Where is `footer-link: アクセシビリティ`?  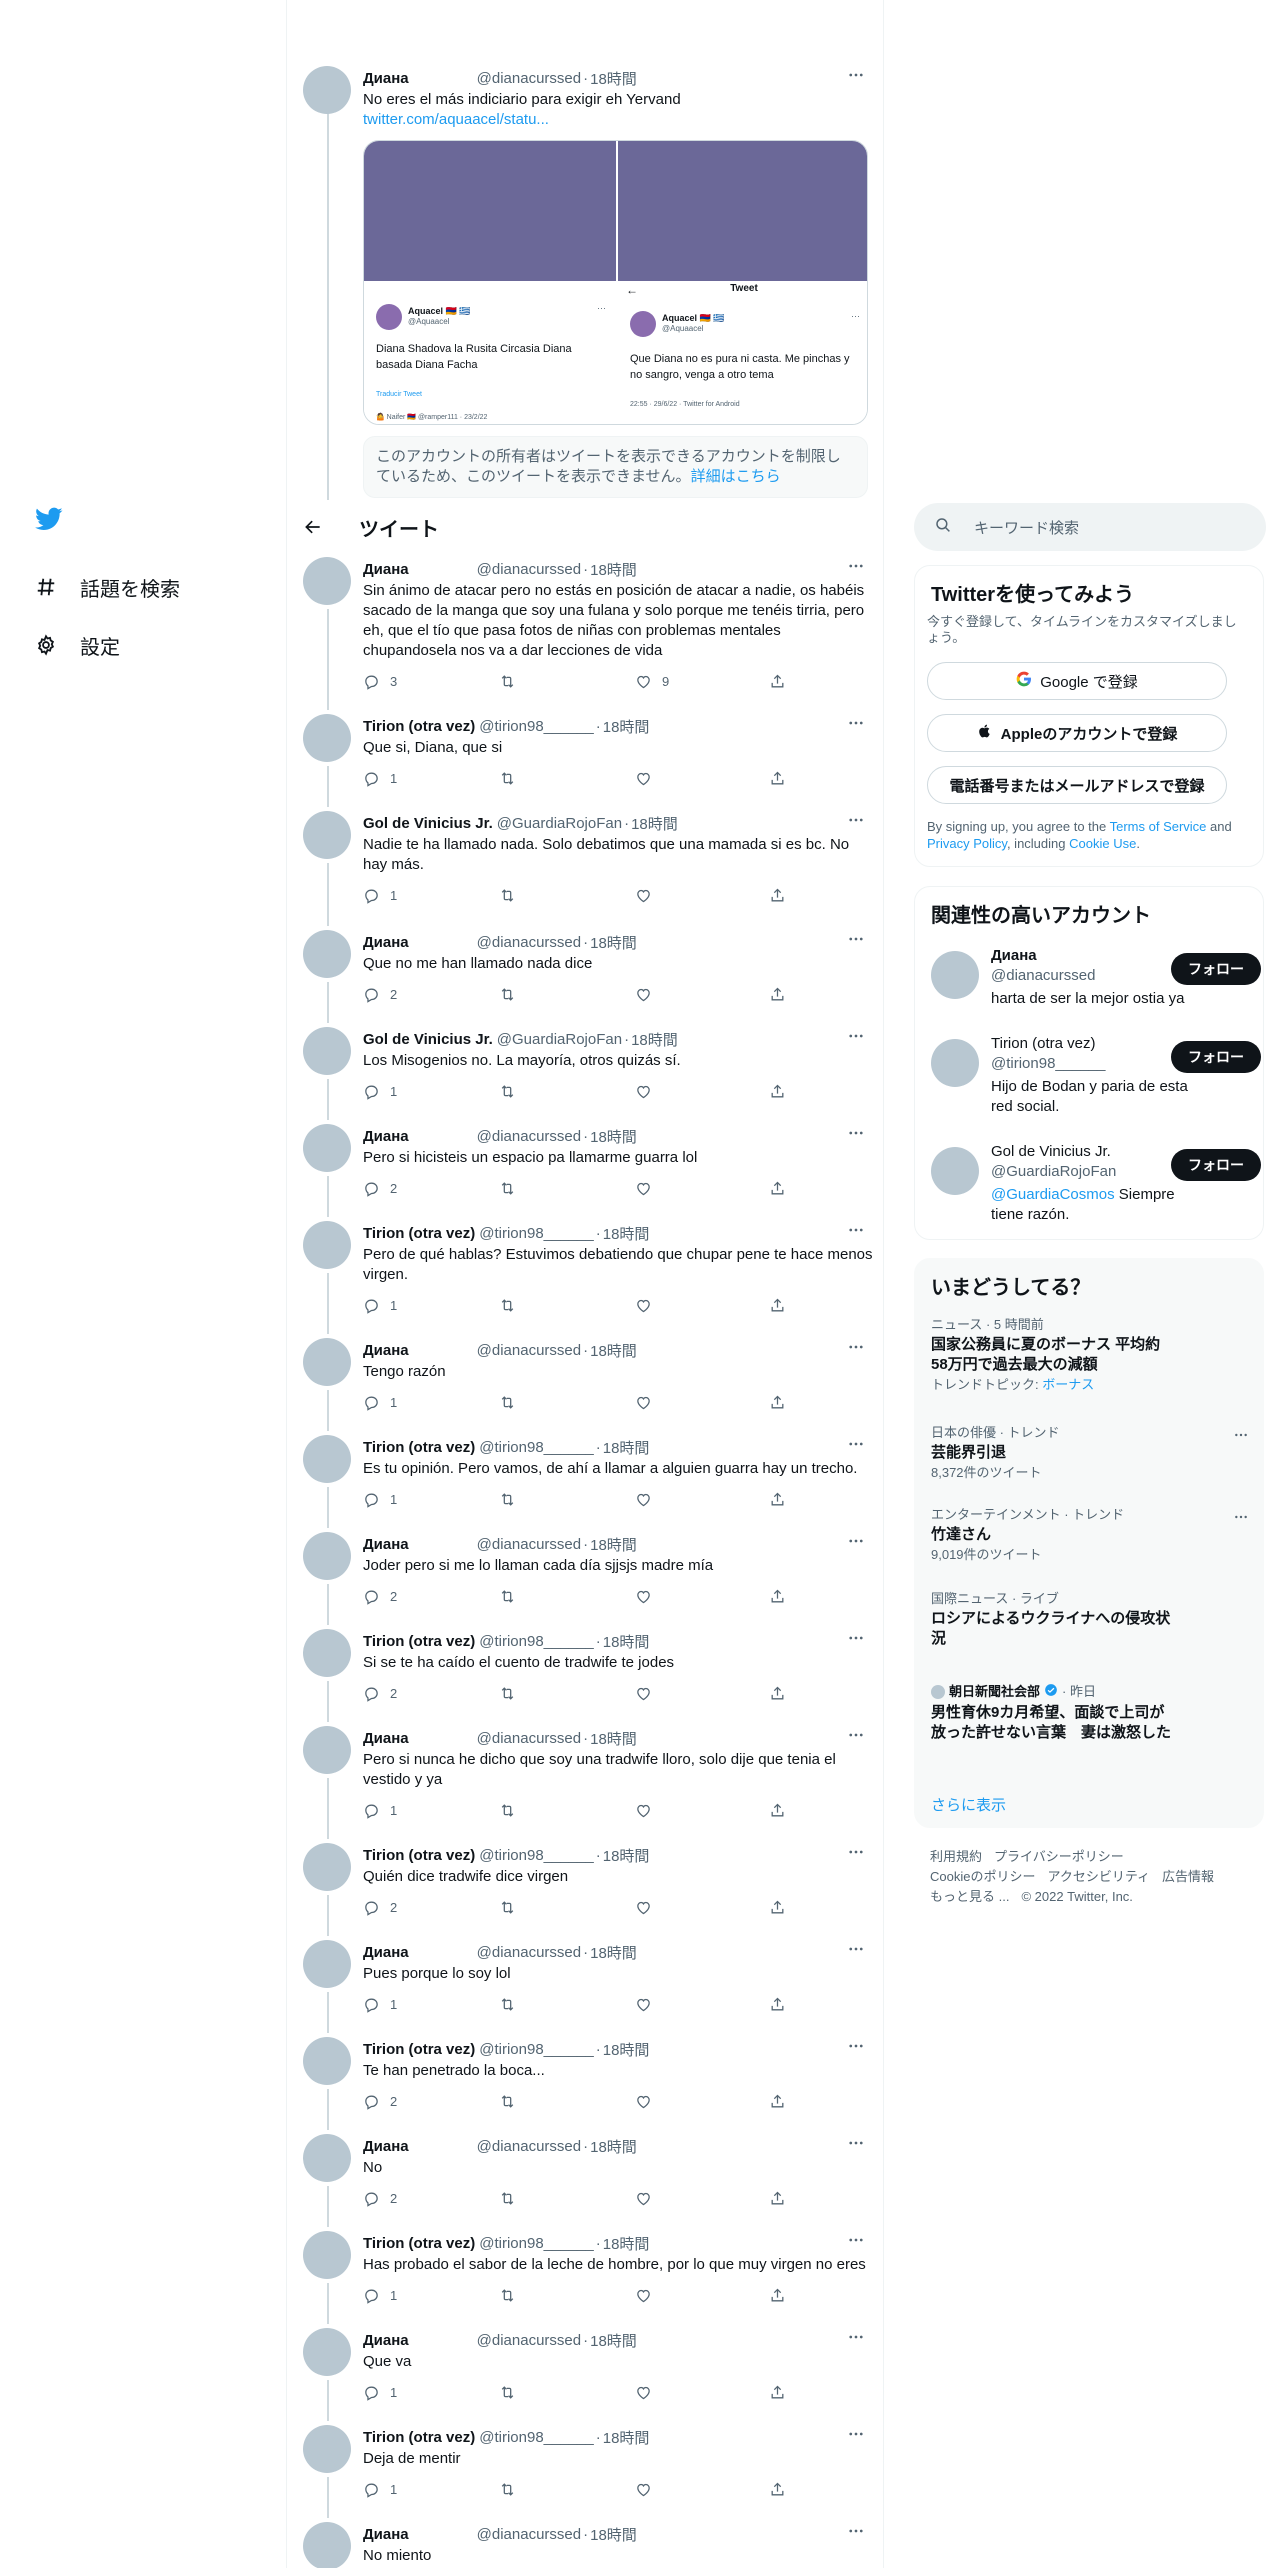
footer-link: アクセシビリティ is located at coordinates (1098, 1876).